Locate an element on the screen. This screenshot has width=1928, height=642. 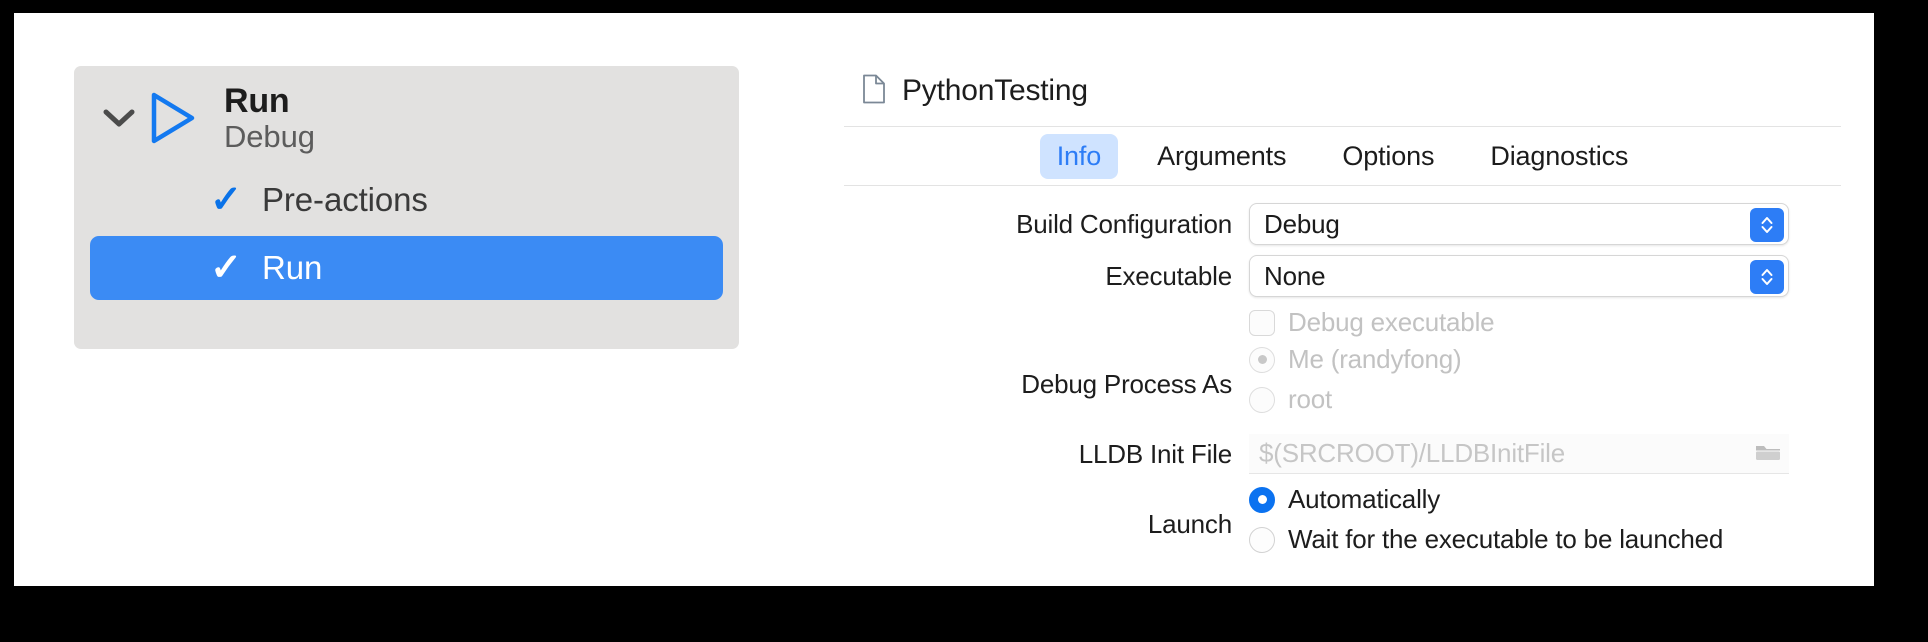
row-executable: Executable None is located at coordinates (1341, 276).